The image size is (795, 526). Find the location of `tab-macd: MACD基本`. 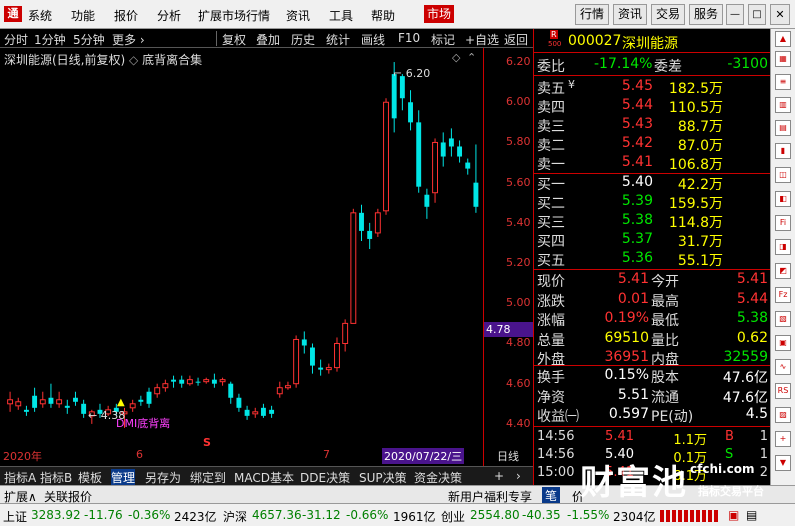

tab-macd: MACD基本 is located at coordinates (264, 477).